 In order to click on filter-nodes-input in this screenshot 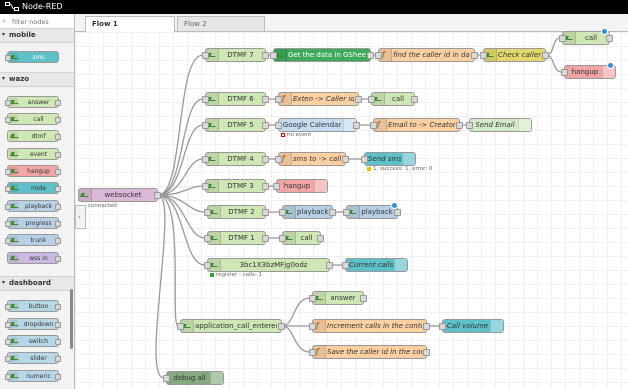, I will do `click(42, 21)`.